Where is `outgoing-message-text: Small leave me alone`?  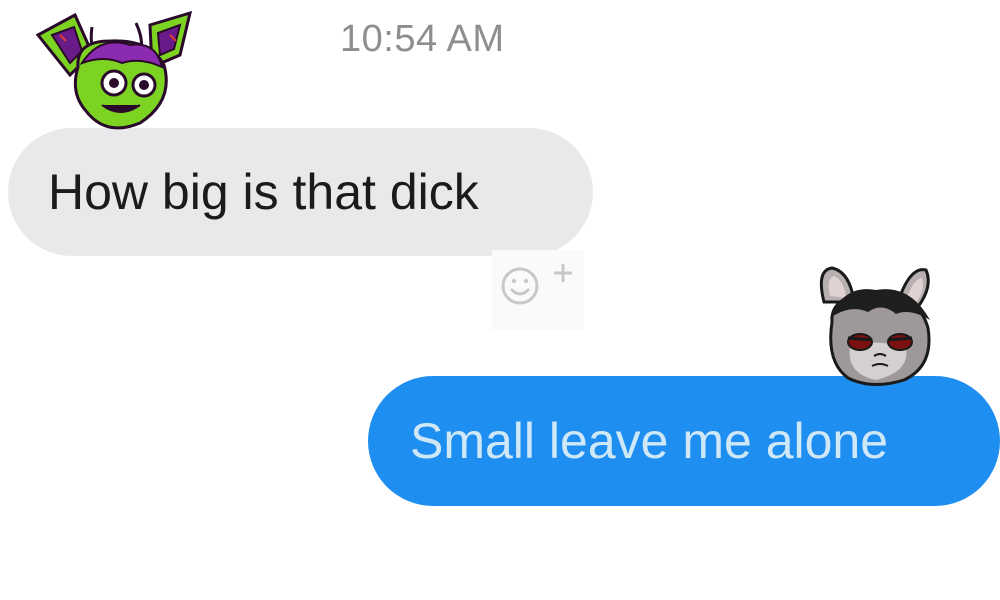
outgoing-message-text: Small leave me alone is located at coordinates (649, 441).